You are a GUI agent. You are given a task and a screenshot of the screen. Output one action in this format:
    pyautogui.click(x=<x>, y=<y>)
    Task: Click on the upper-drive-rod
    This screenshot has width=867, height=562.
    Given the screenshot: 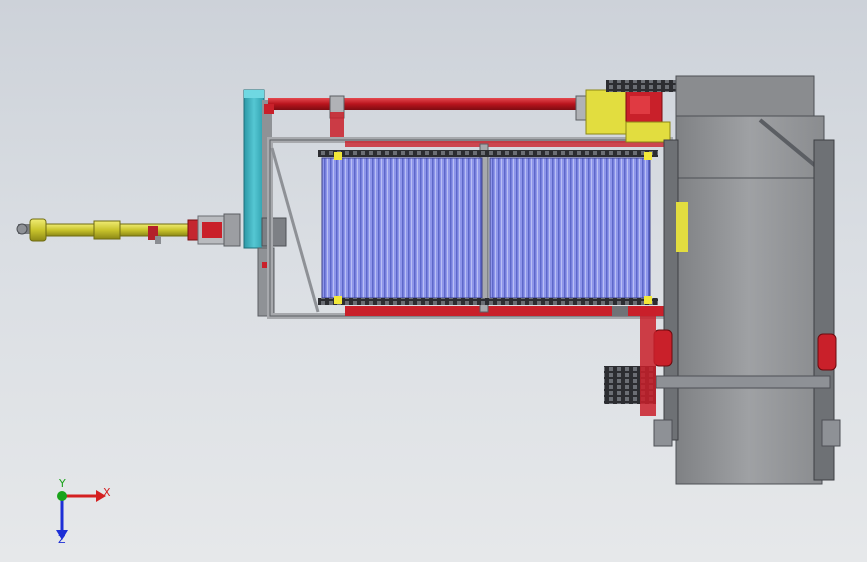 What is the action you would take?
    pyautogui.click(x=431, y=118)
    